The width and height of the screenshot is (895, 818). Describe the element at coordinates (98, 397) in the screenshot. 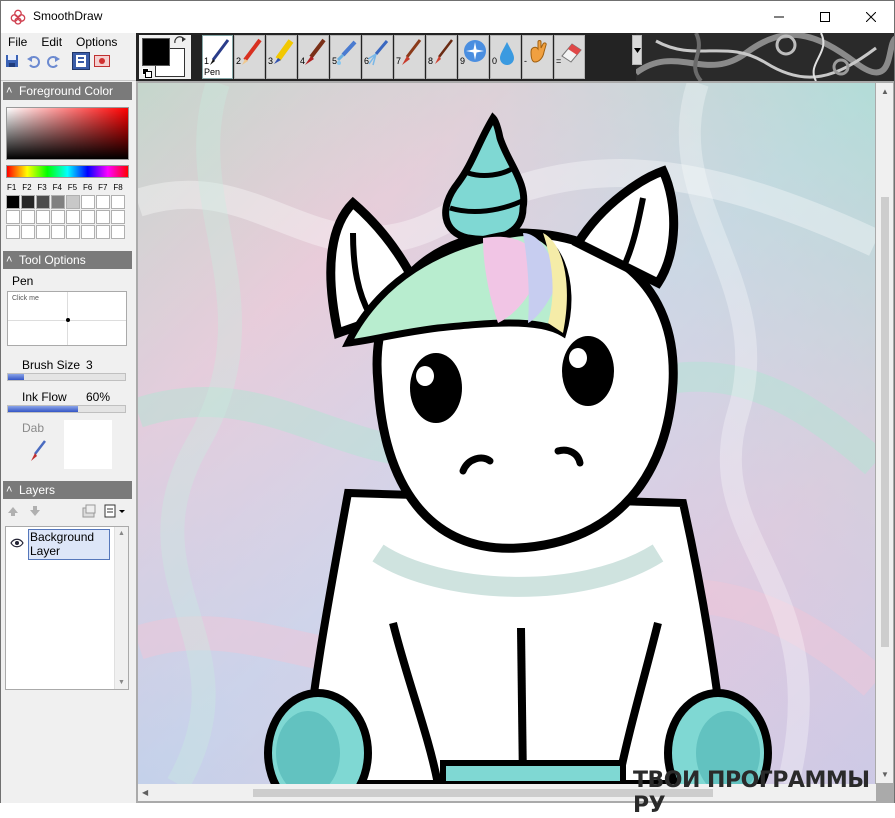

I see `ink-flow-value: 60%` at that location.